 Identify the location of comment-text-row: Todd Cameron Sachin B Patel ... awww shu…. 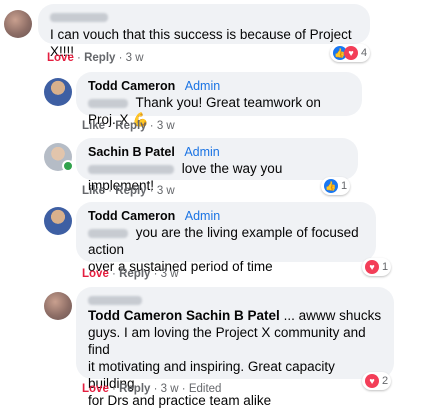
(235, 315).